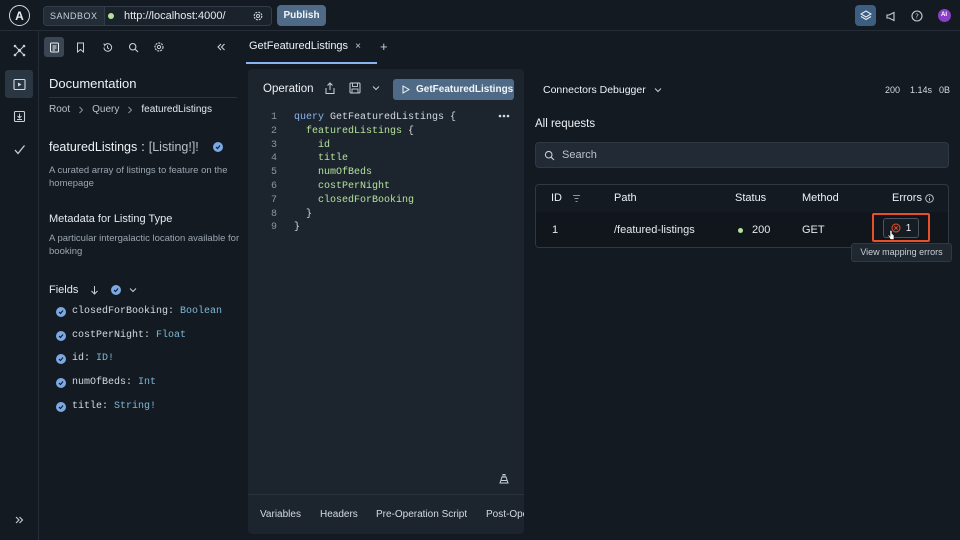 This screenshot has height=540, width=960. Describe the element at coordinates (90, 406) in the screenshot. I see `field-item-name: title:` at that location.